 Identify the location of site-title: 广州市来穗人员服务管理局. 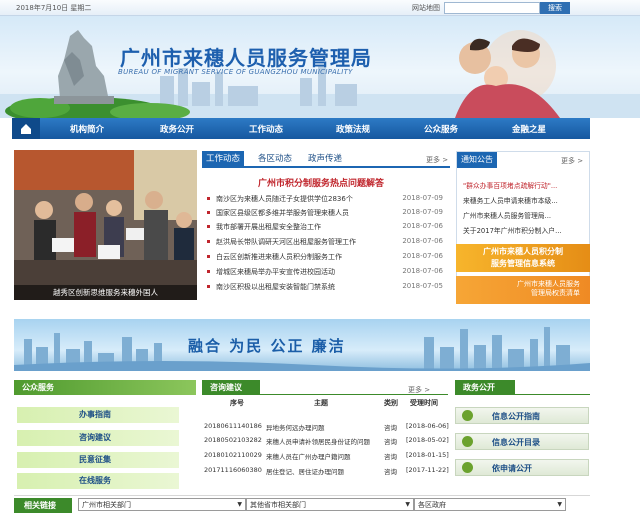
(246, 58).